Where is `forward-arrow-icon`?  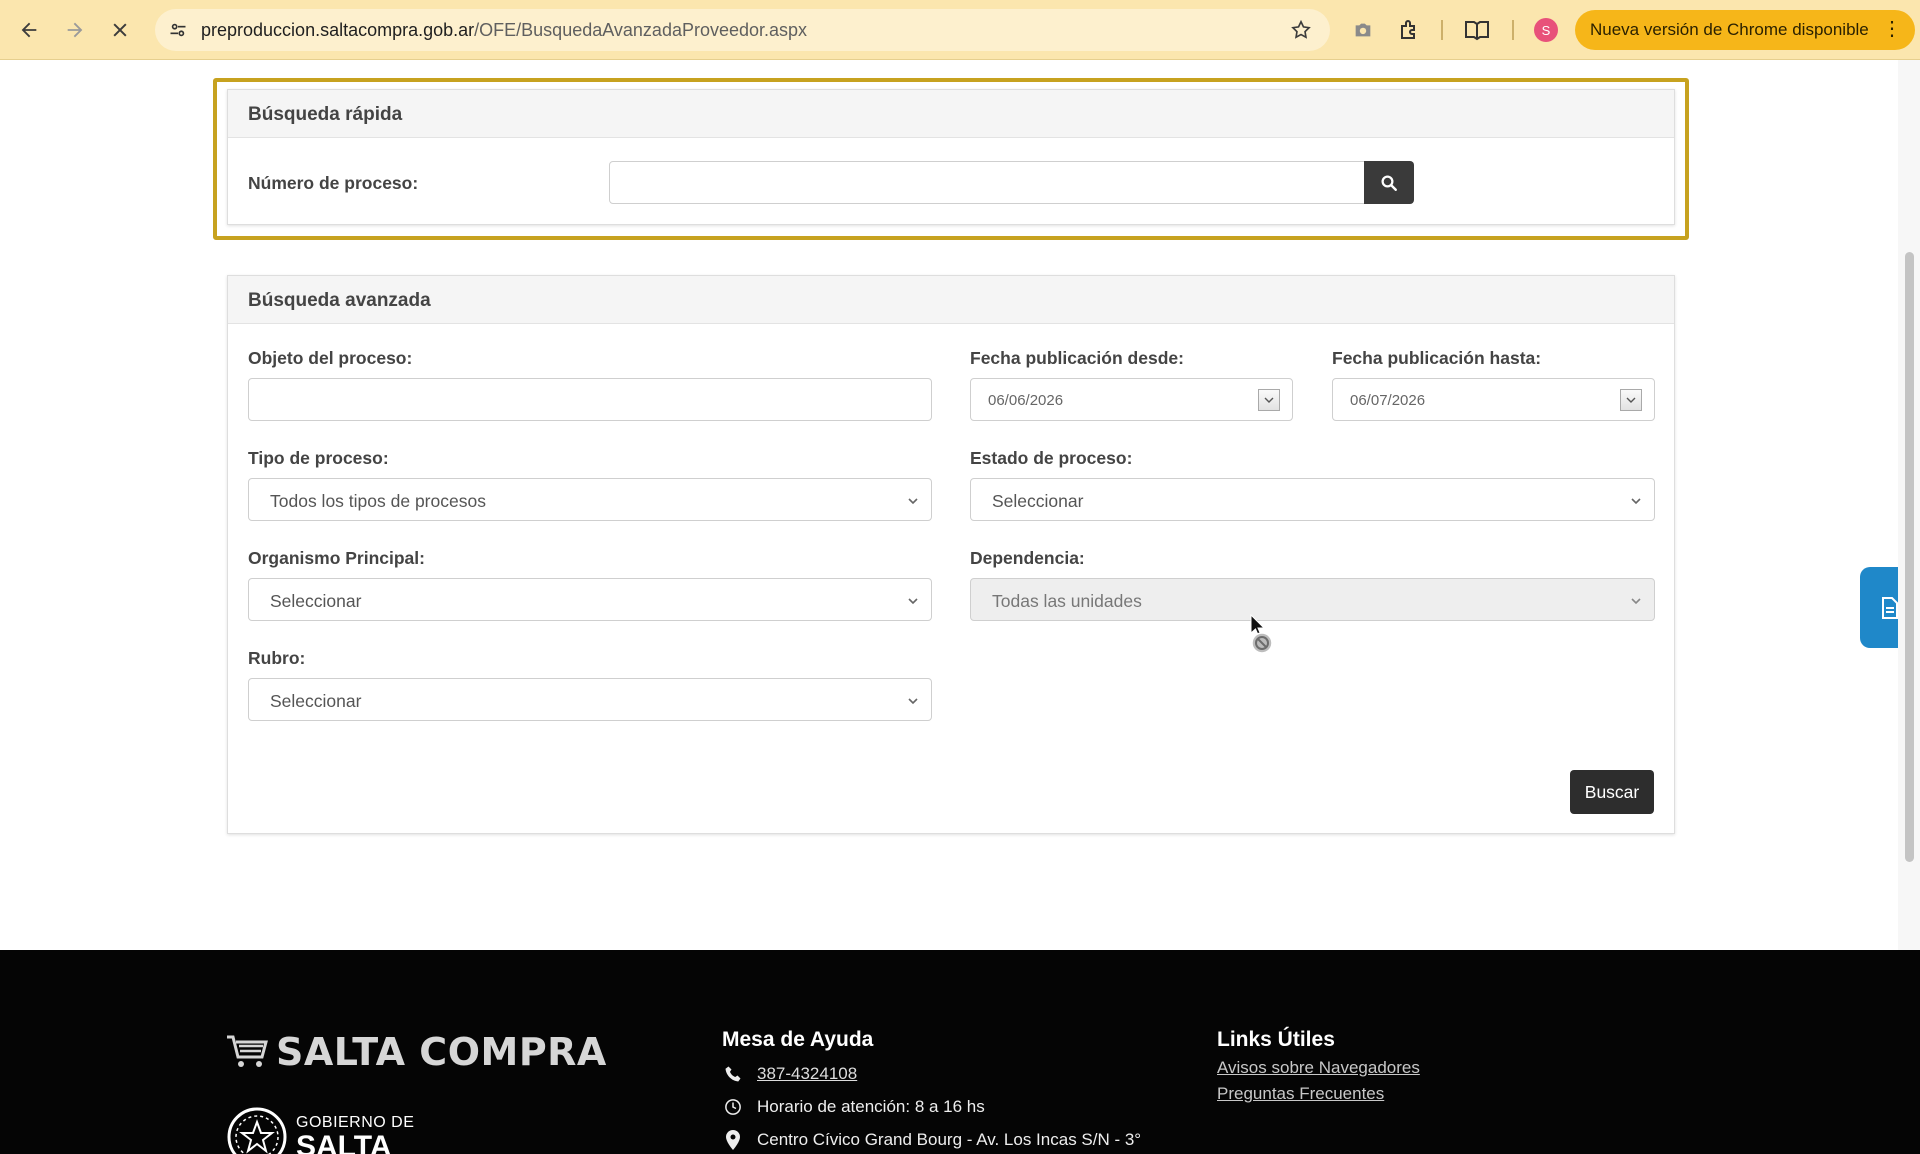 forward-arrow-icon is located at coordinates (75, 30).